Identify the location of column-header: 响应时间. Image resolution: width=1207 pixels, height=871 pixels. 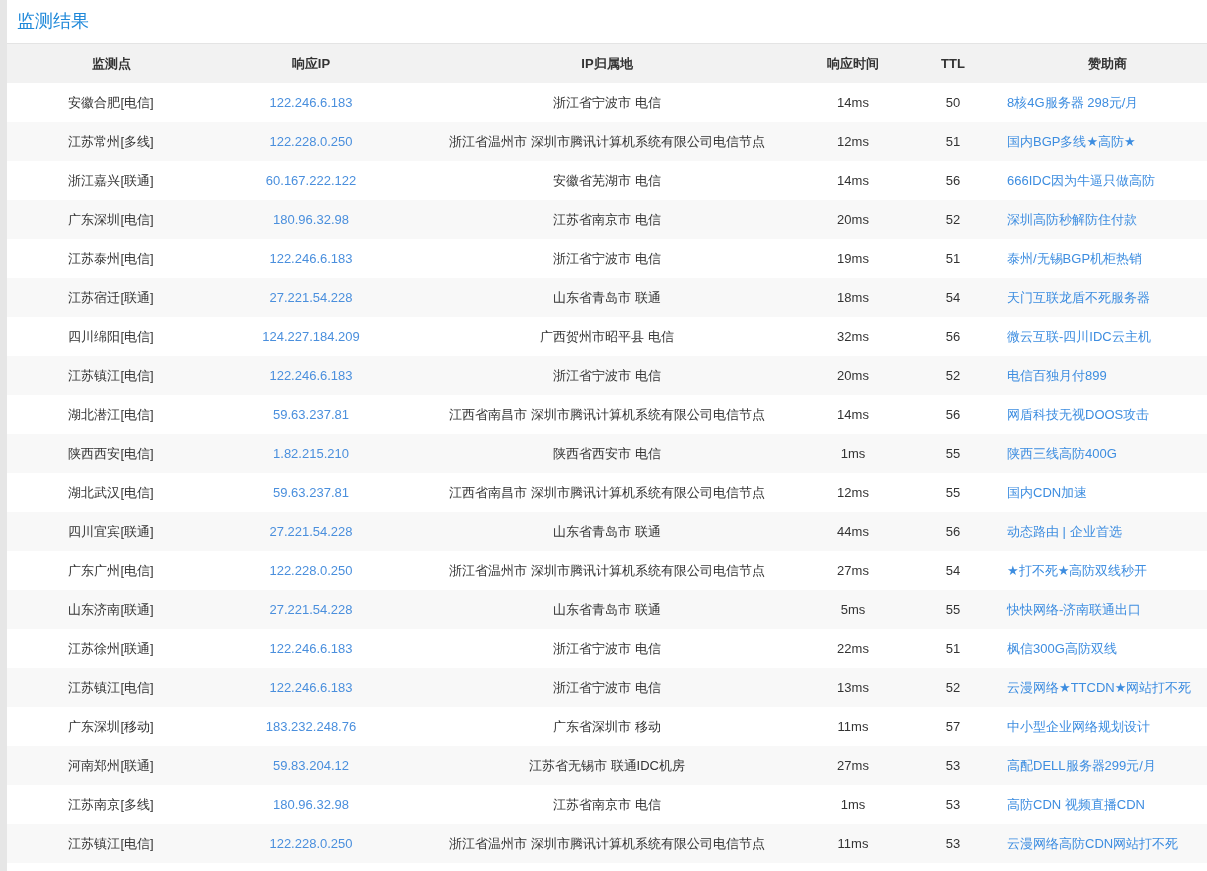
(853, 63).